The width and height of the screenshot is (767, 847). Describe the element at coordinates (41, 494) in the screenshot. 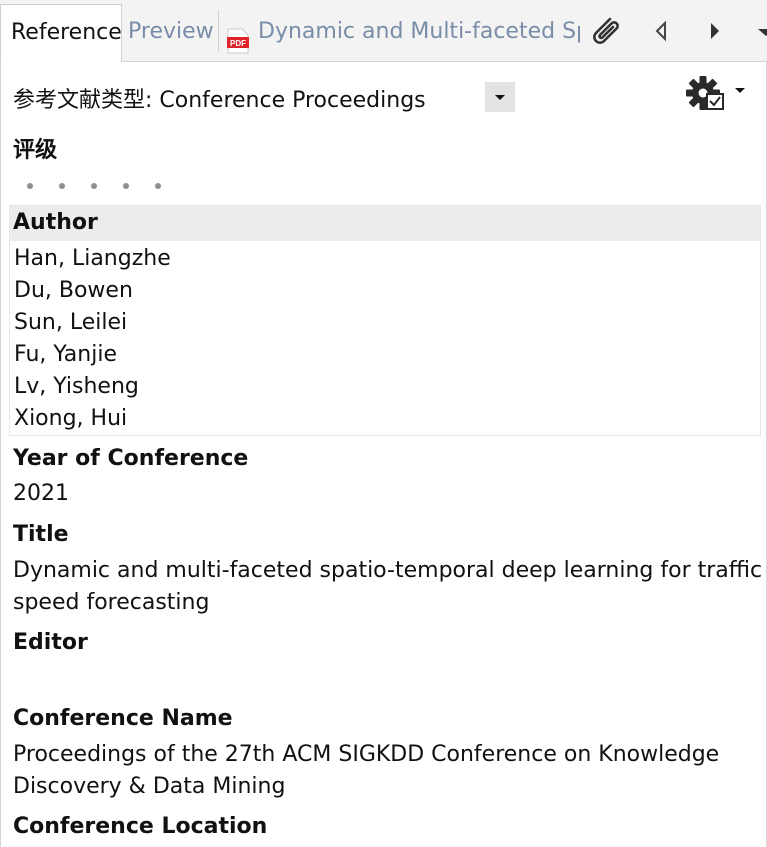

I see `year-value: 2021` at that location.